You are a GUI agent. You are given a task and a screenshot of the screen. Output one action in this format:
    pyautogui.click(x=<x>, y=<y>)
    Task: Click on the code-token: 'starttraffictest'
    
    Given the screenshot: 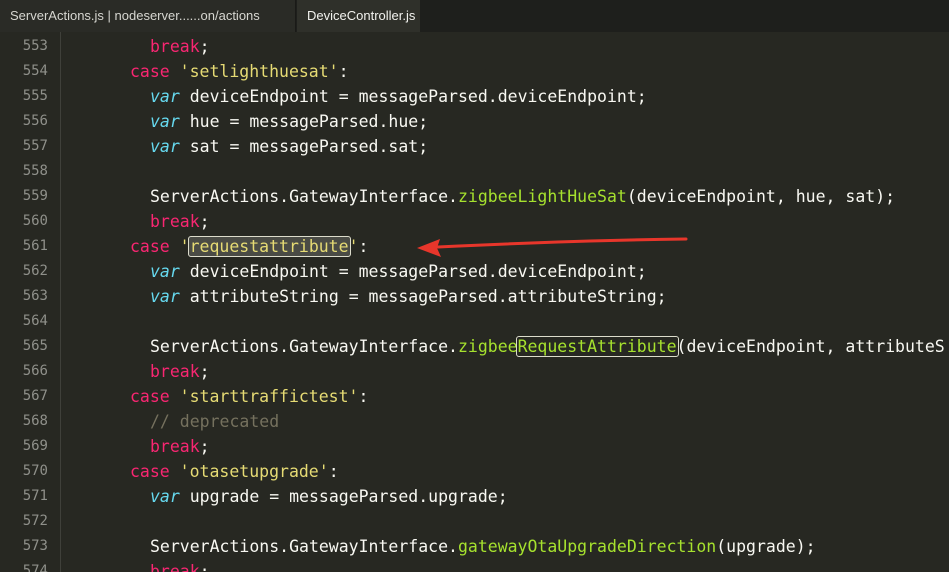 What is the action you would take?
    pyautogui.click(x=269, y=396)
    